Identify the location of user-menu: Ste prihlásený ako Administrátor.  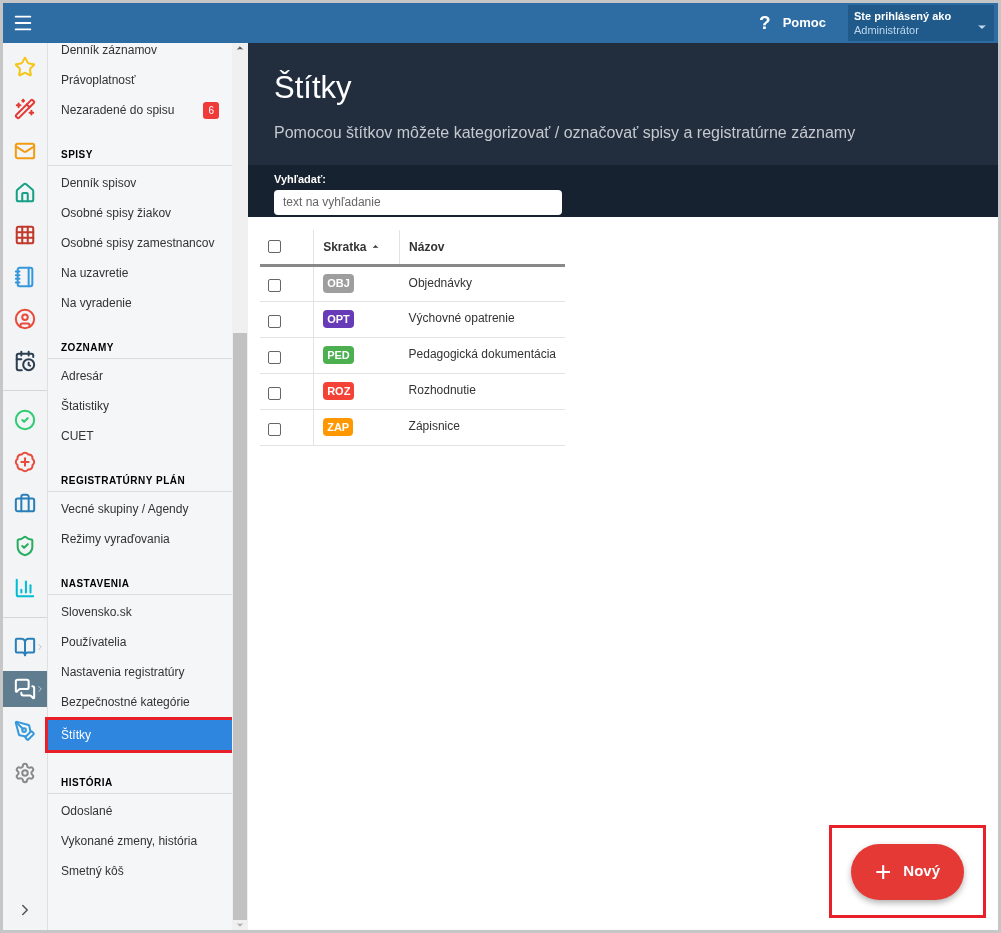
(921, 23).